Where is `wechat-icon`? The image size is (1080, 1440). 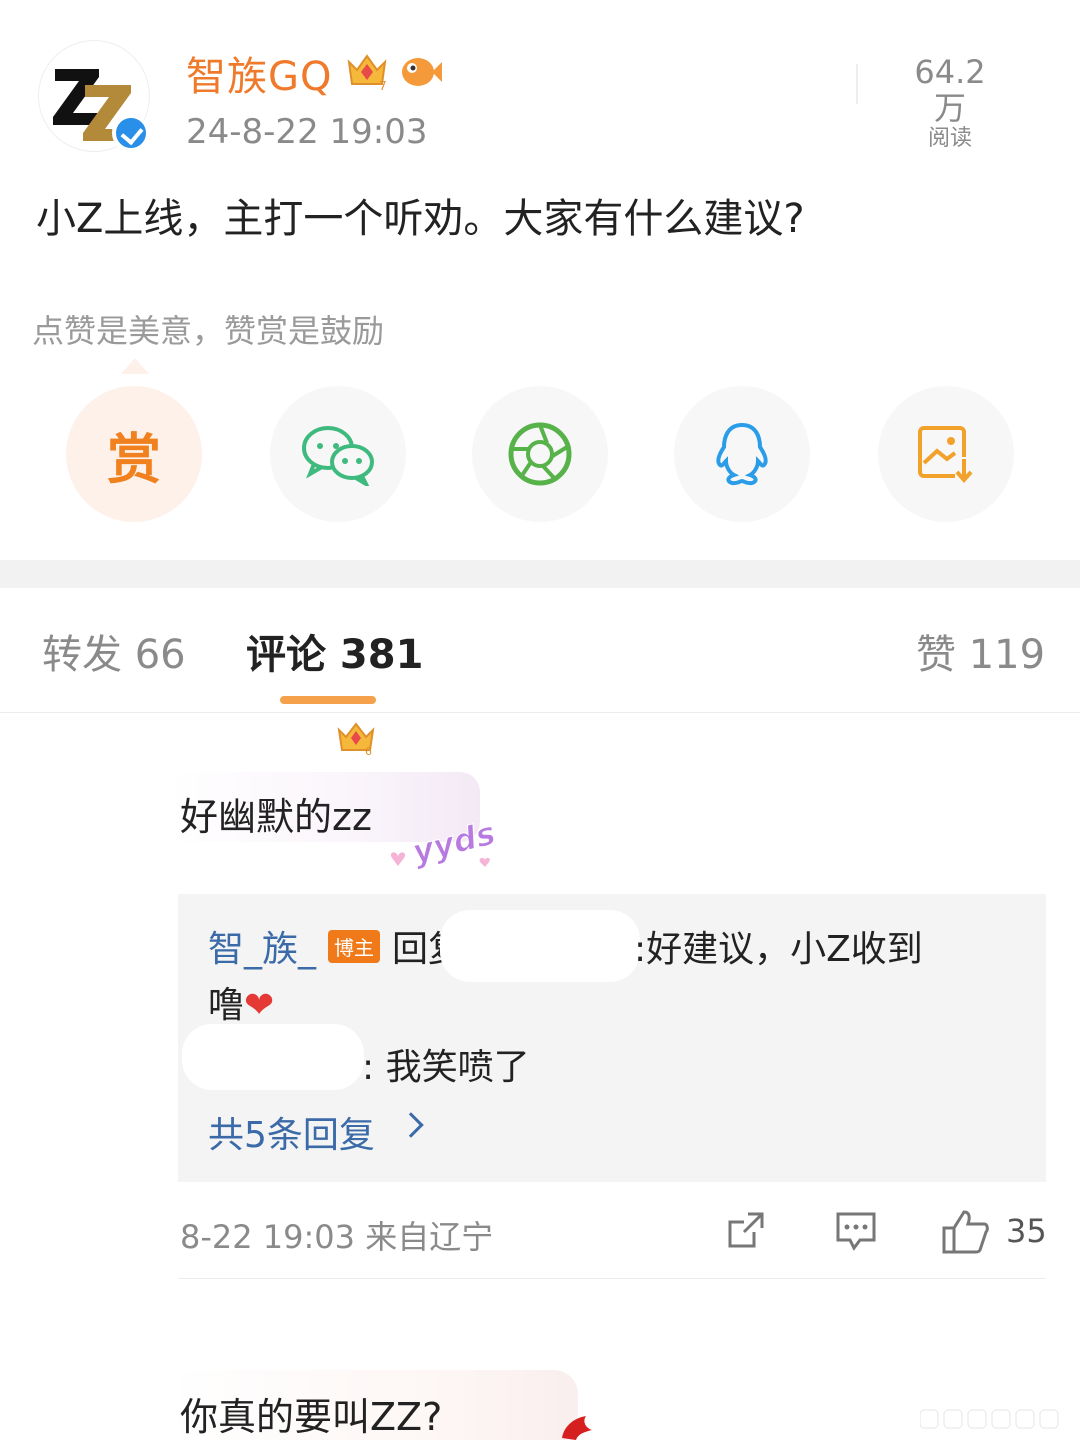 wechat-icon is located at coordinates (338, 456).